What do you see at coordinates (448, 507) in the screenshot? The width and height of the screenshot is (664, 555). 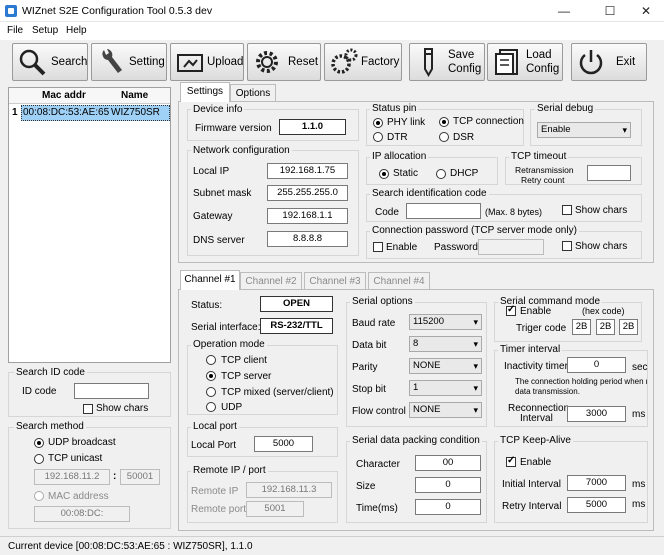 I see `packing-time-input: 0` at bounding box center [448, 507].